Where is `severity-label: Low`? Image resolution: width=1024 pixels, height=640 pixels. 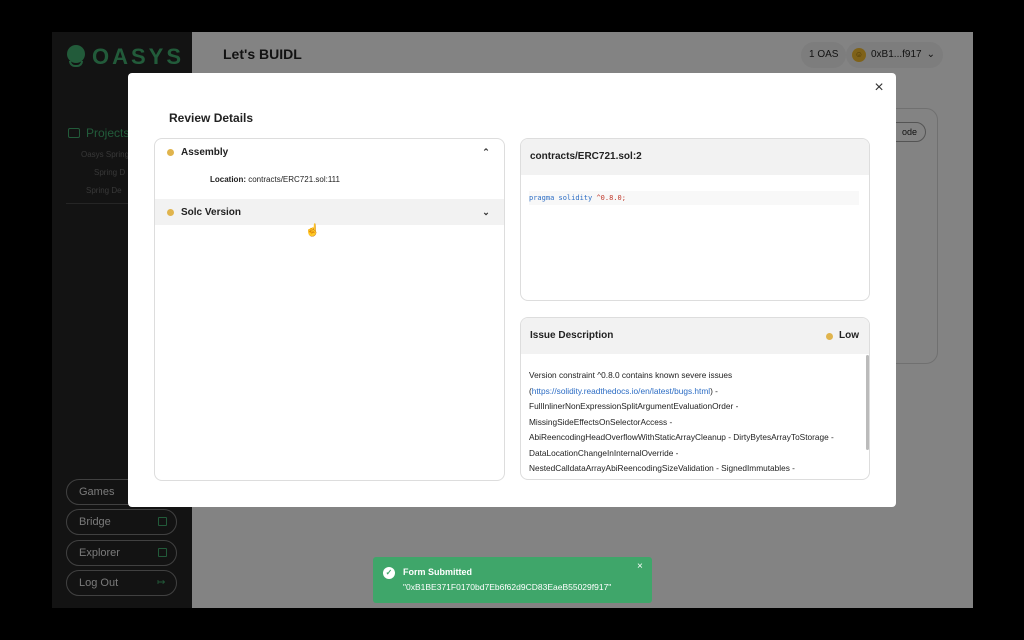
severity-label: Low is located at coordinates (849, 335).